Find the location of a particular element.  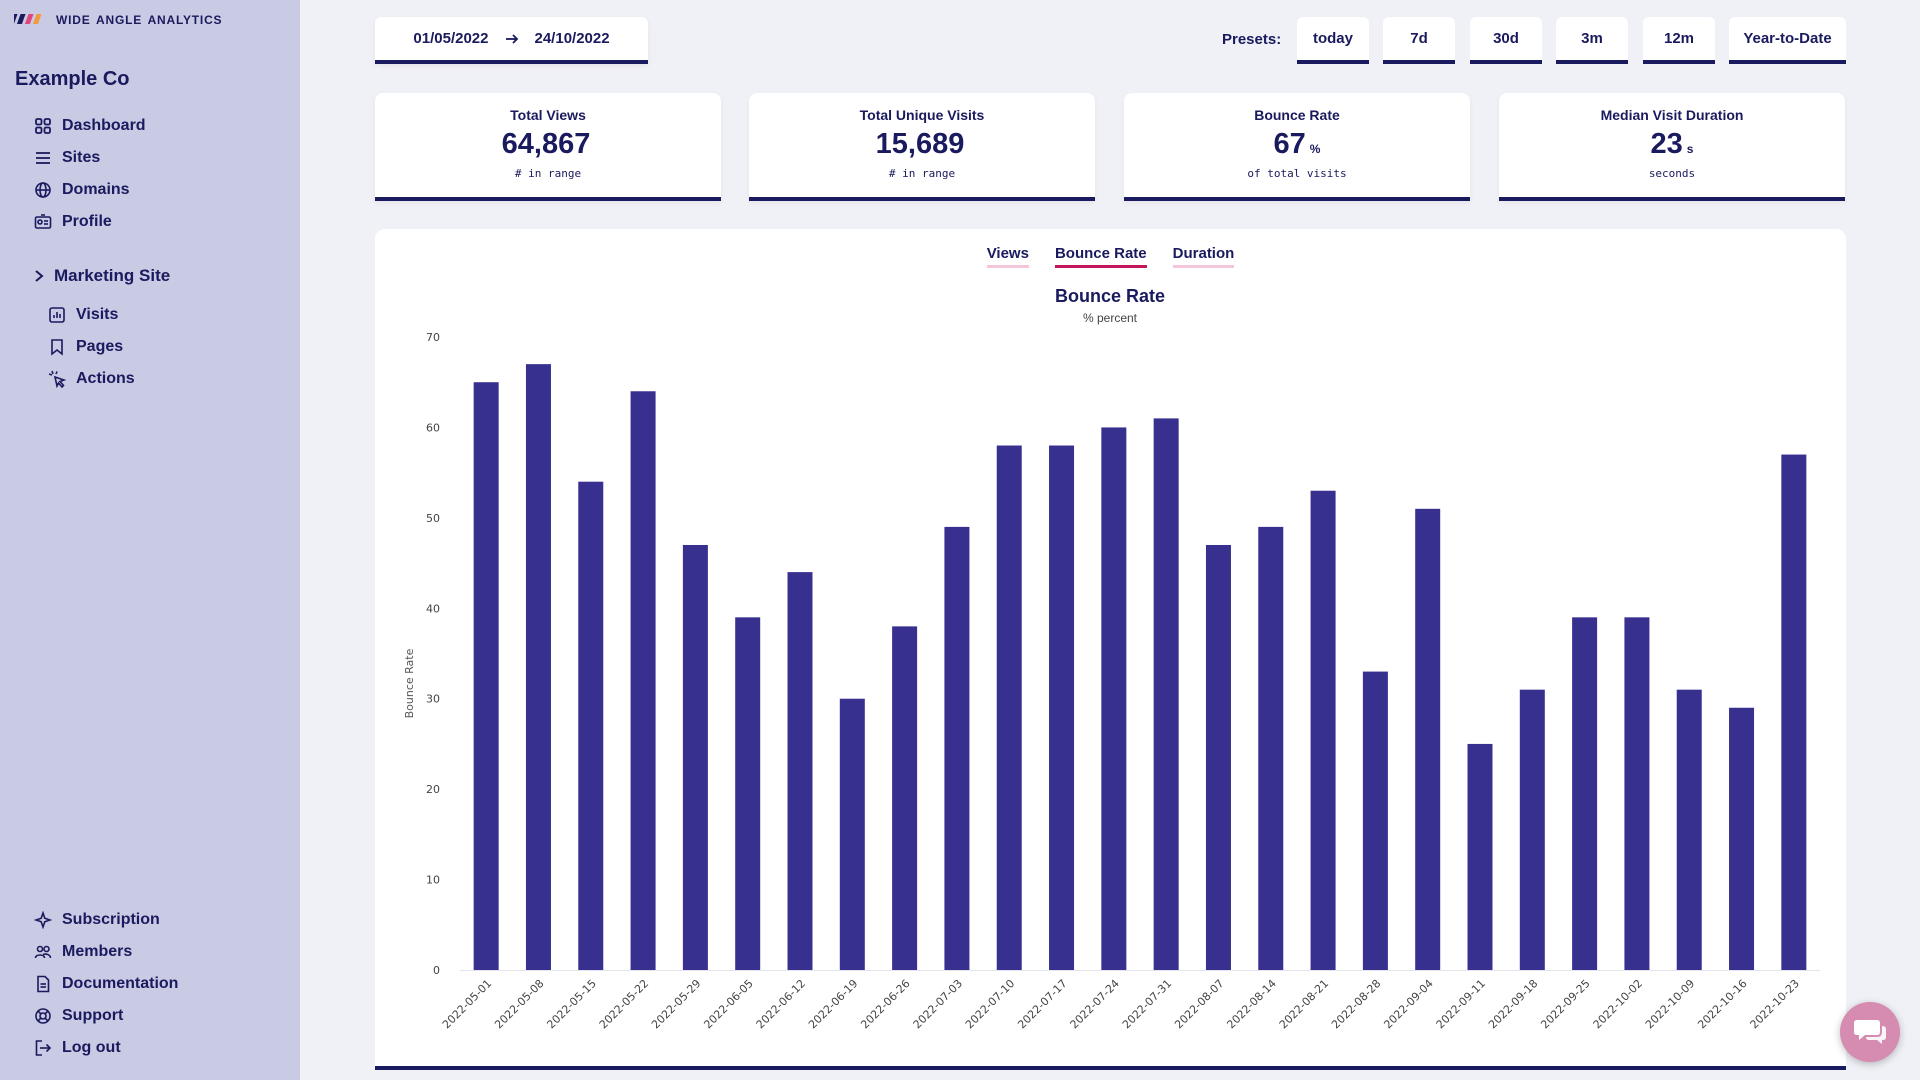

stat-title: Total Views is located at coordinates (548, 115).